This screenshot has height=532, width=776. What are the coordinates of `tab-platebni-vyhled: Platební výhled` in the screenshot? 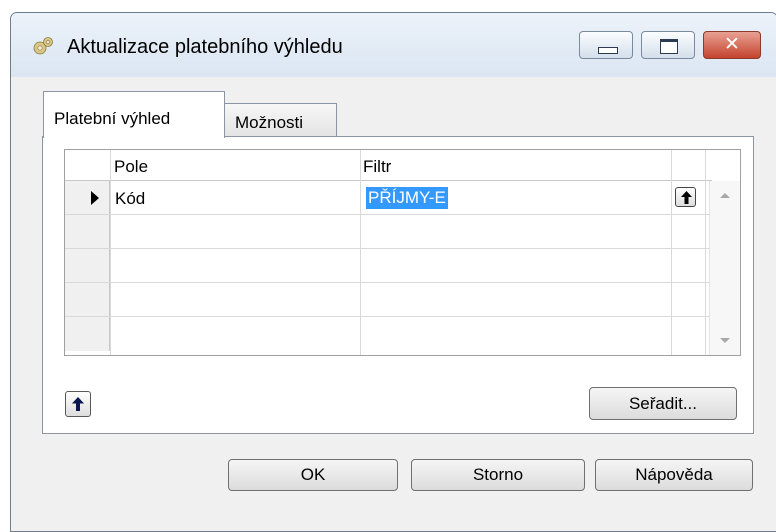 It's located at (134, 114).